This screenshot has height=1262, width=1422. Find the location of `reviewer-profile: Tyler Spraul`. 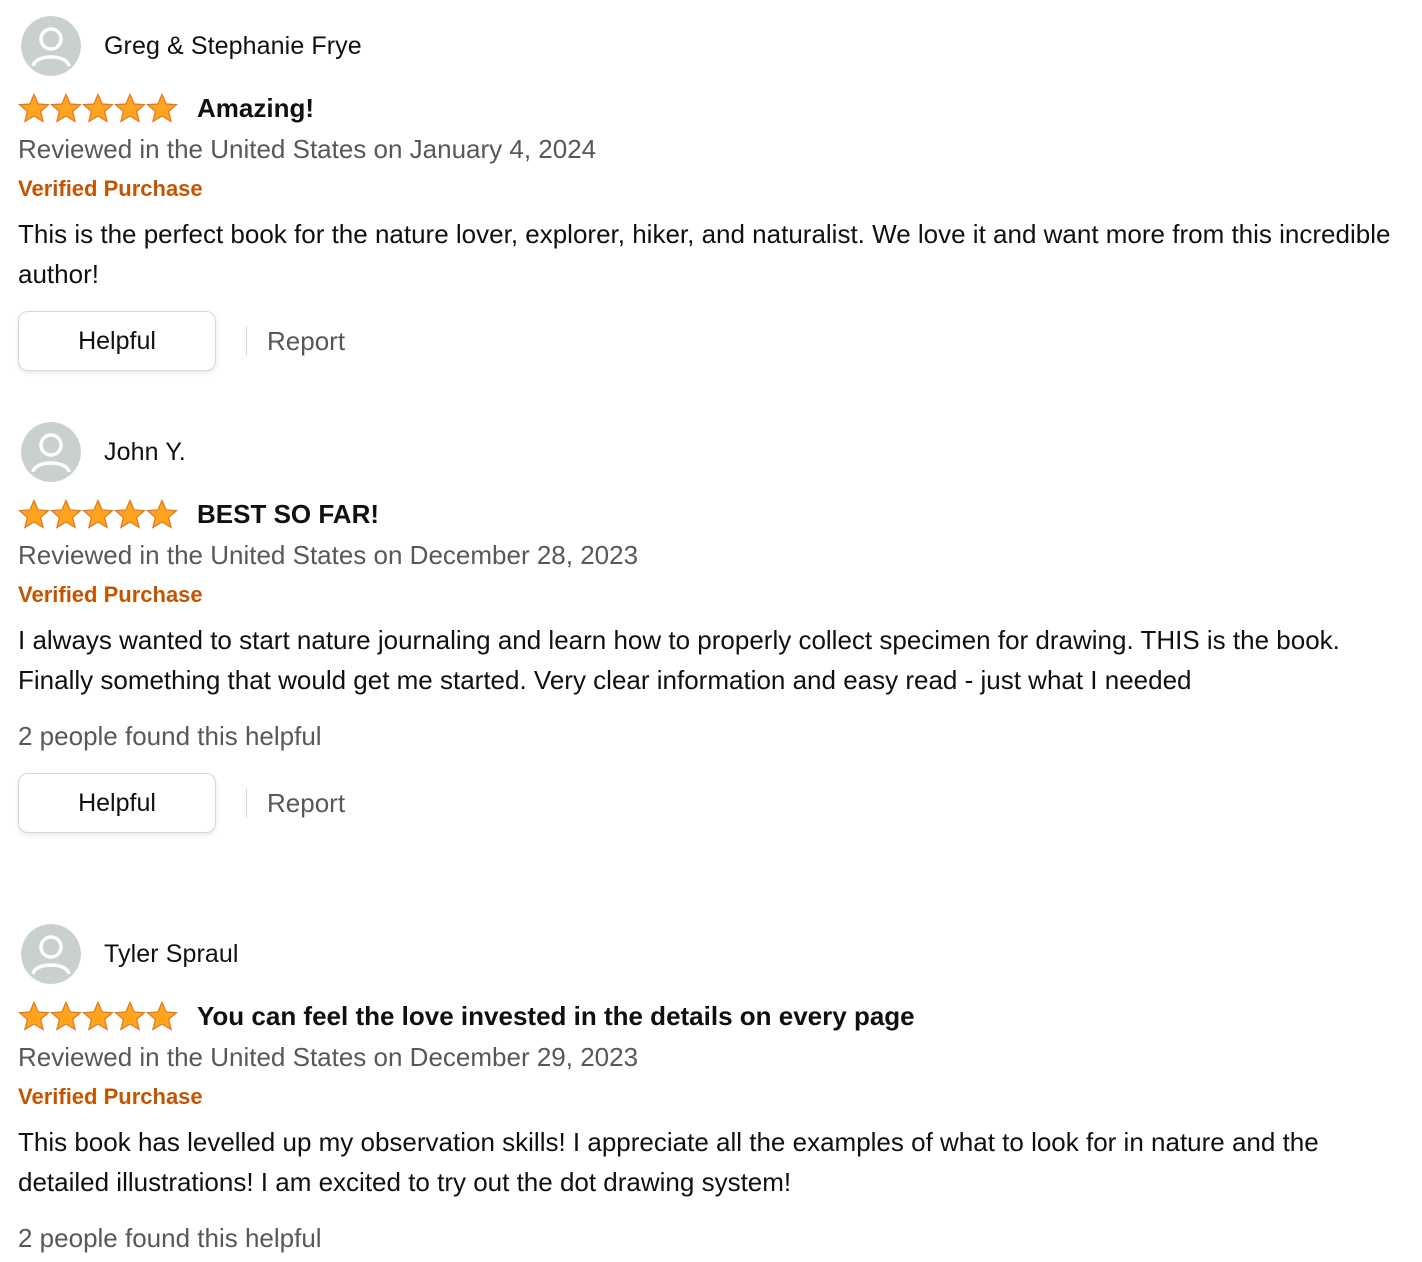

reviewer-profile: Tyler Spraul is located at coordinates (708, 954).